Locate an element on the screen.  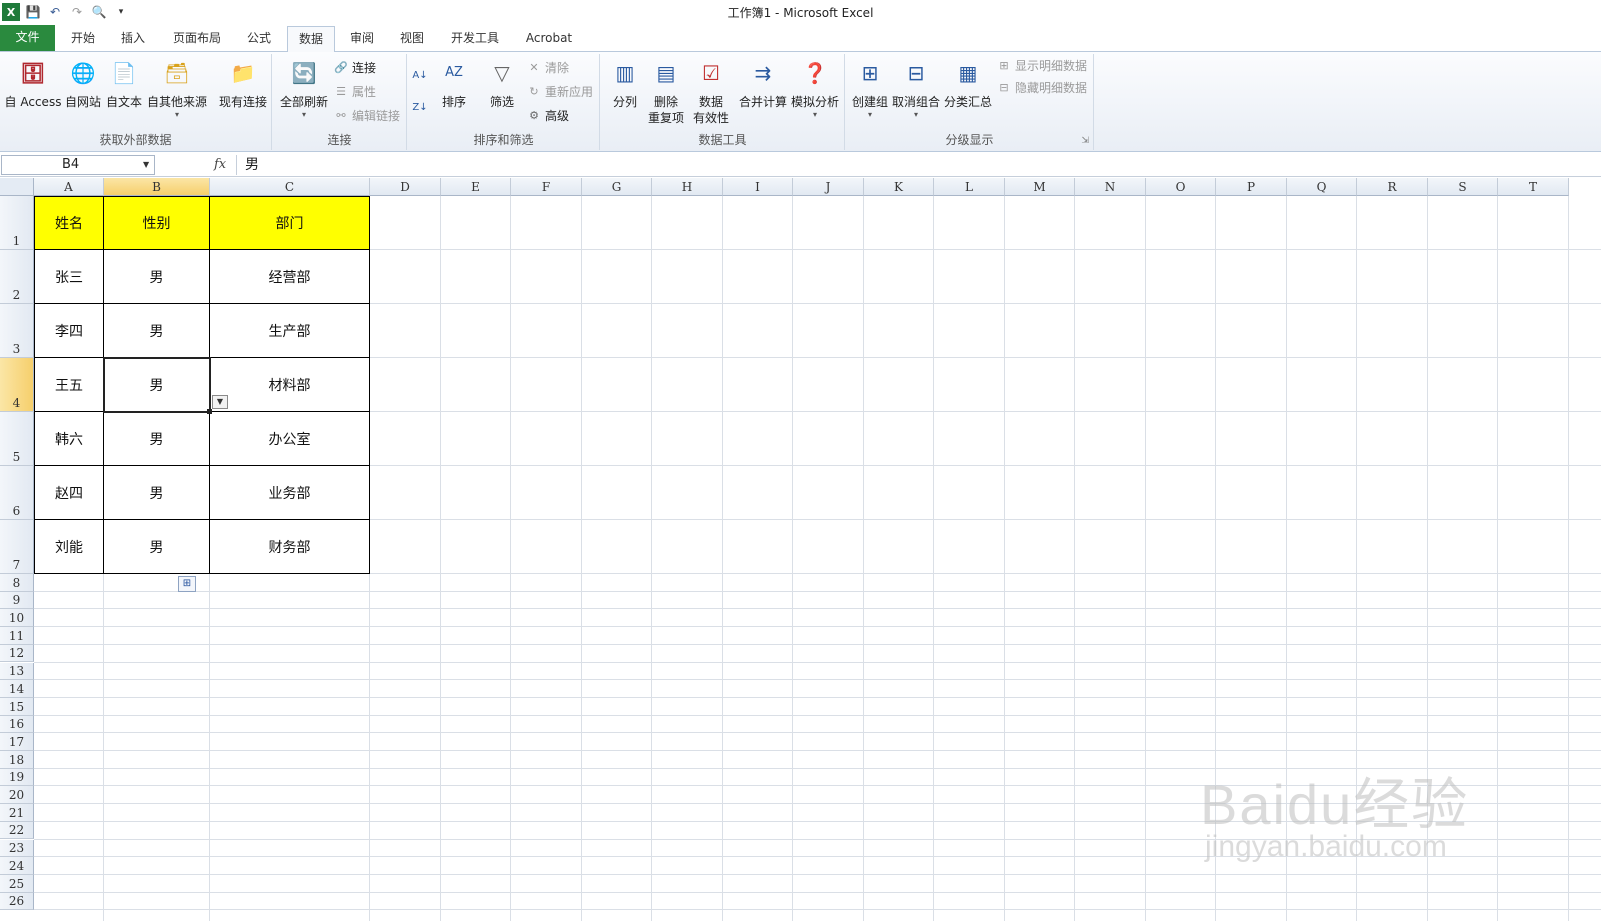
advanced-filter-button: ⚙ 高级 is located at coordinates (547, 116).